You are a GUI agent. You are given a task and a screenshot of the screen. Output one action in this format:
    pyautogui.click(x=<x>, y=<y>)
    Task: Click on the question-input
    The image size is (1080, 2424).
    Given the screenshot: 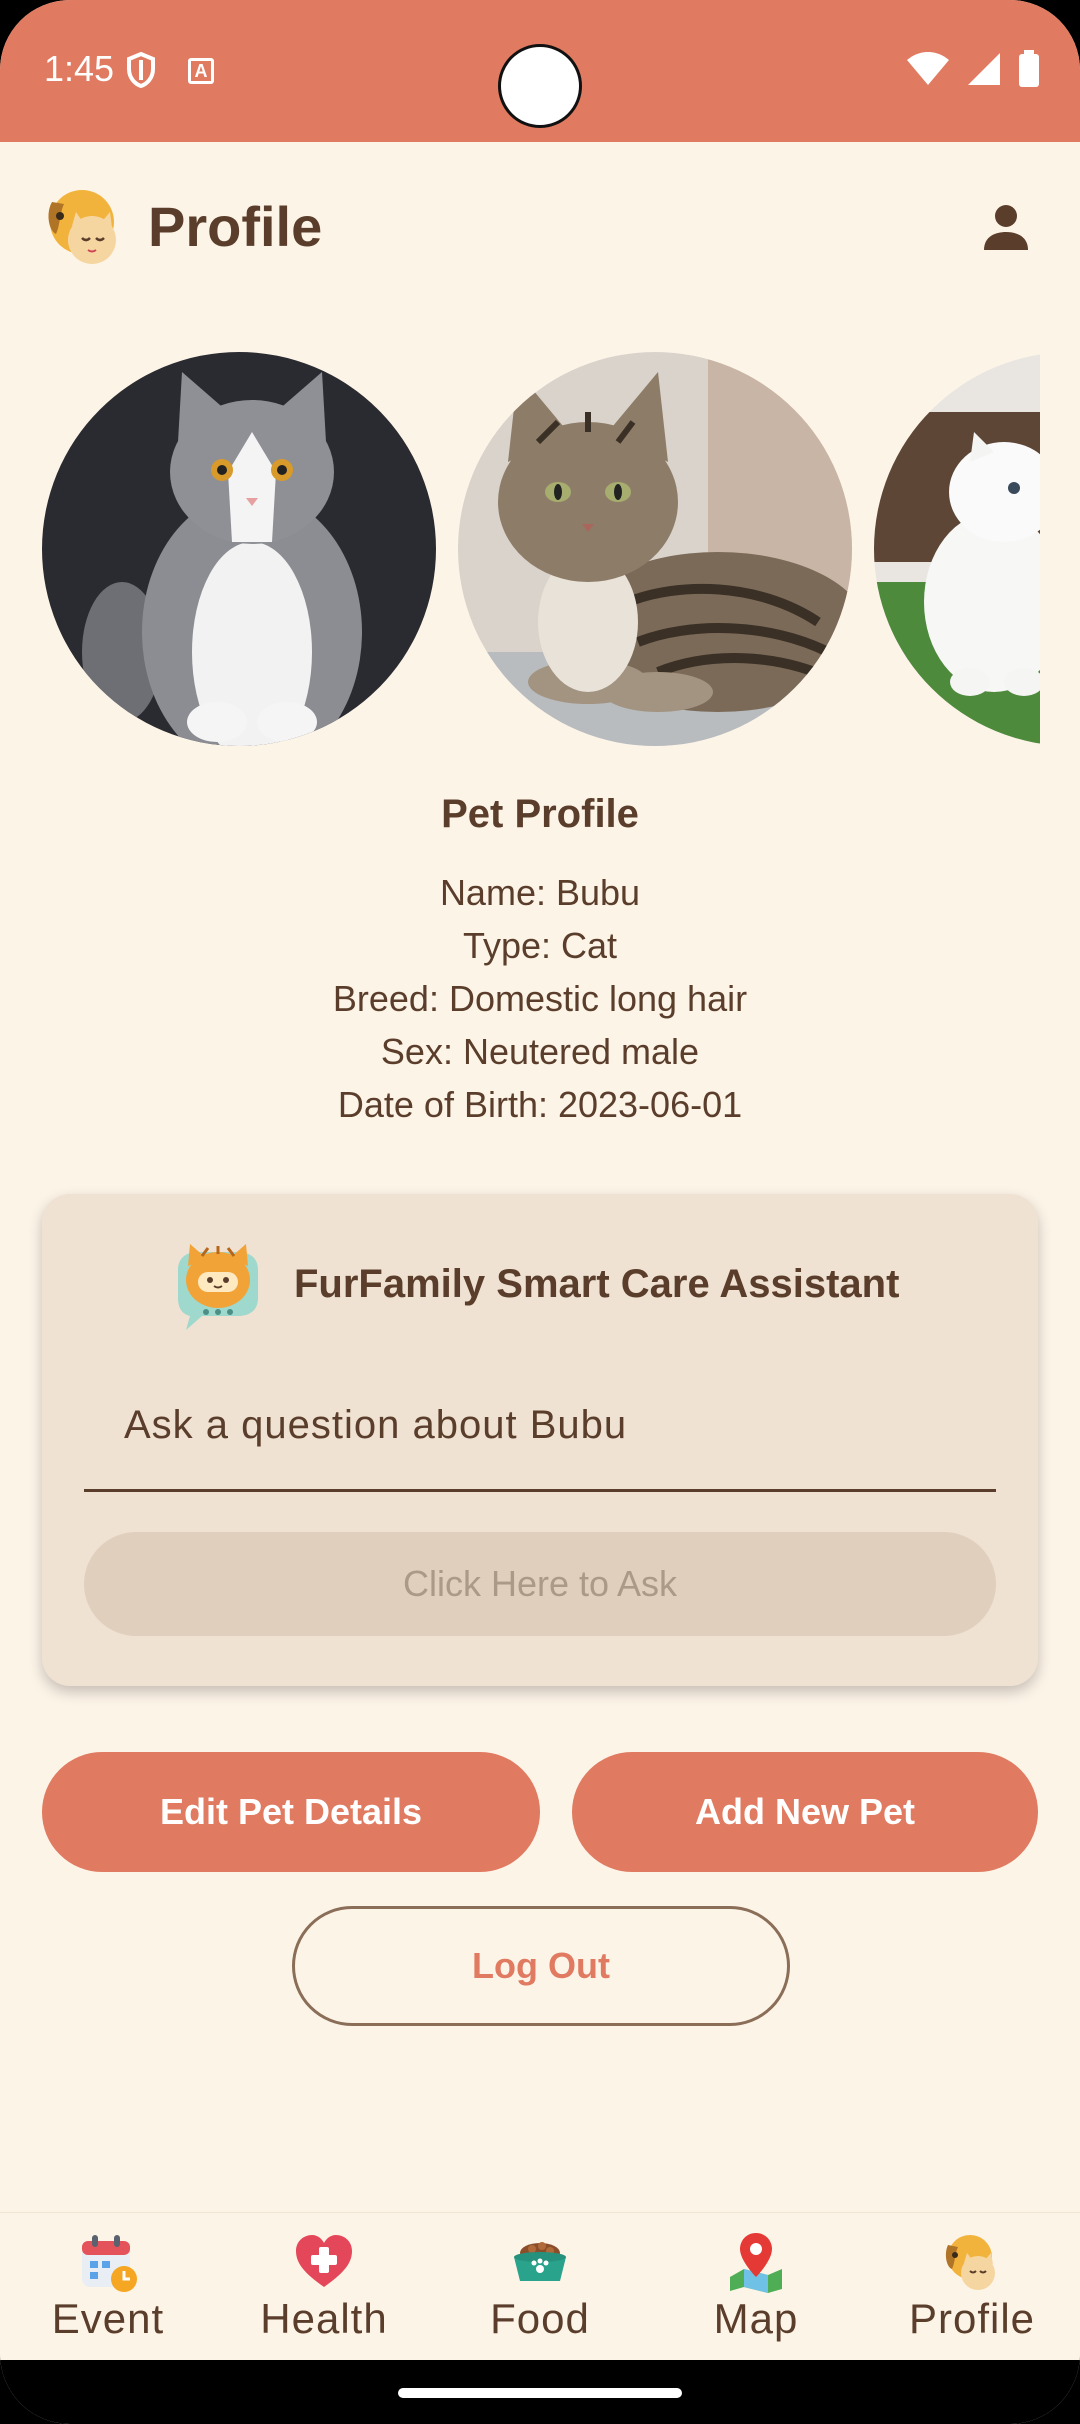 What is the action you would take?
    pyautogui.click(x=540, y=1427)
    